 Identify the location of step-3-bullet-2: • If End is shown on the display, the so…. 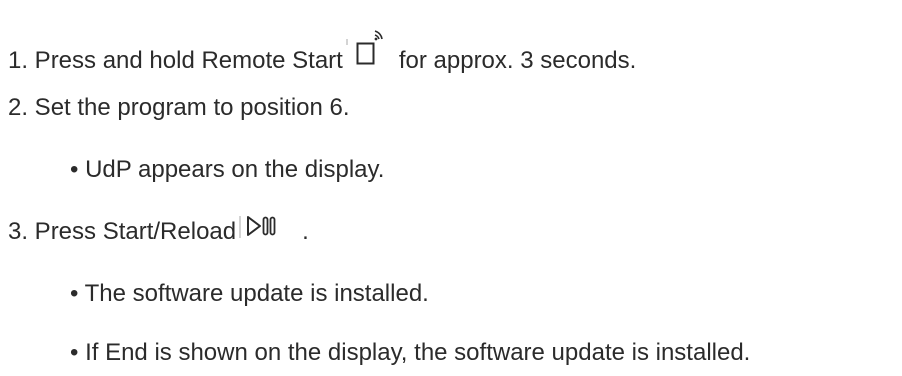
(410, 353).